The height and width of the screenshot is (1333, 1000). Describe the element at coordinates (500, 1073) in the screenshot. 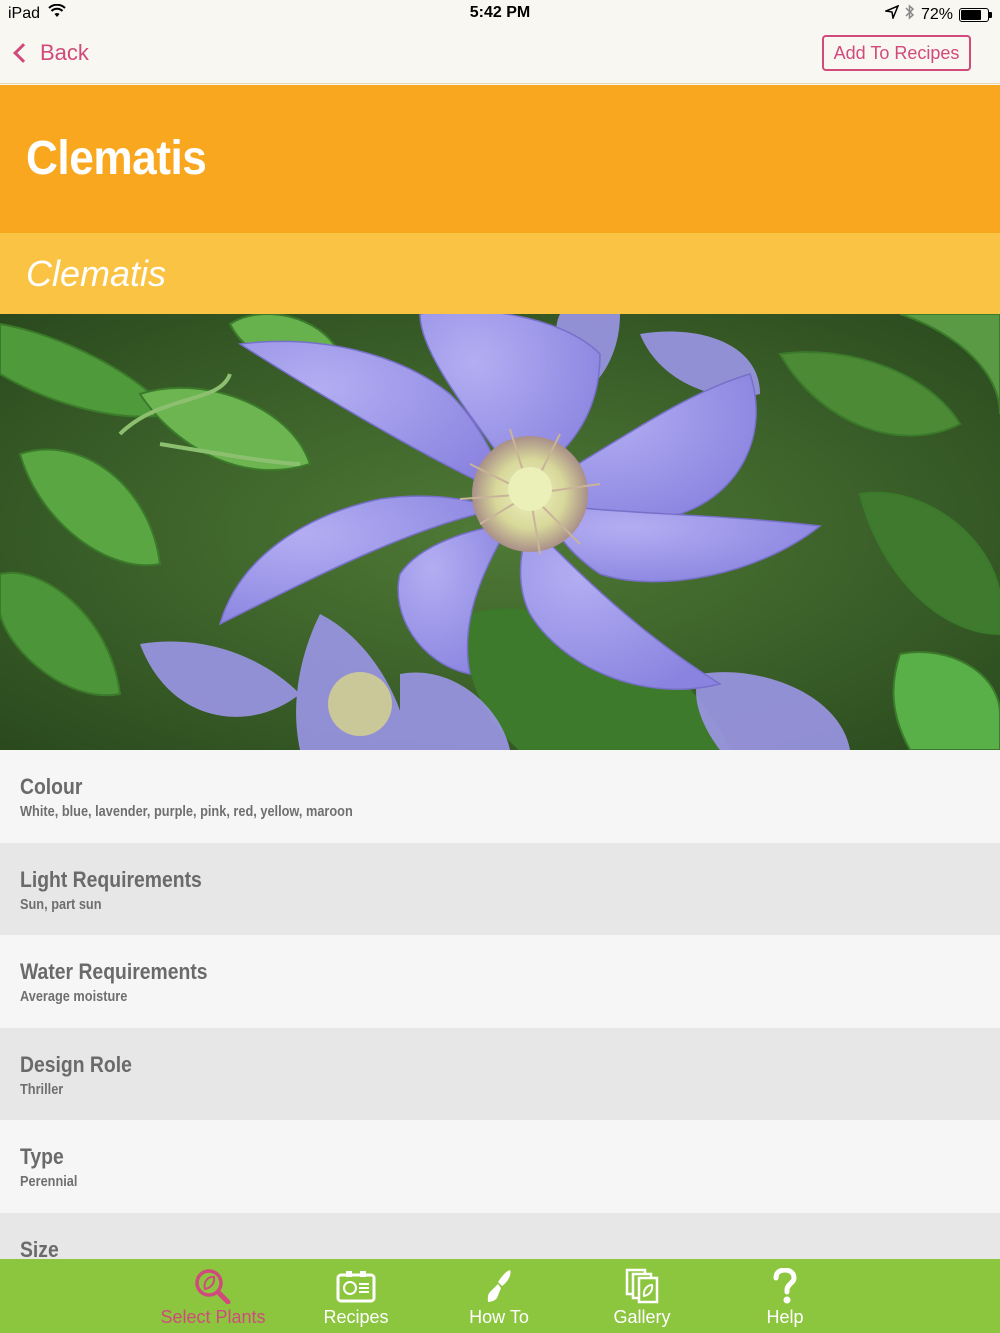

I see `detail-row-design-role: Design Role Thriller` at that location.